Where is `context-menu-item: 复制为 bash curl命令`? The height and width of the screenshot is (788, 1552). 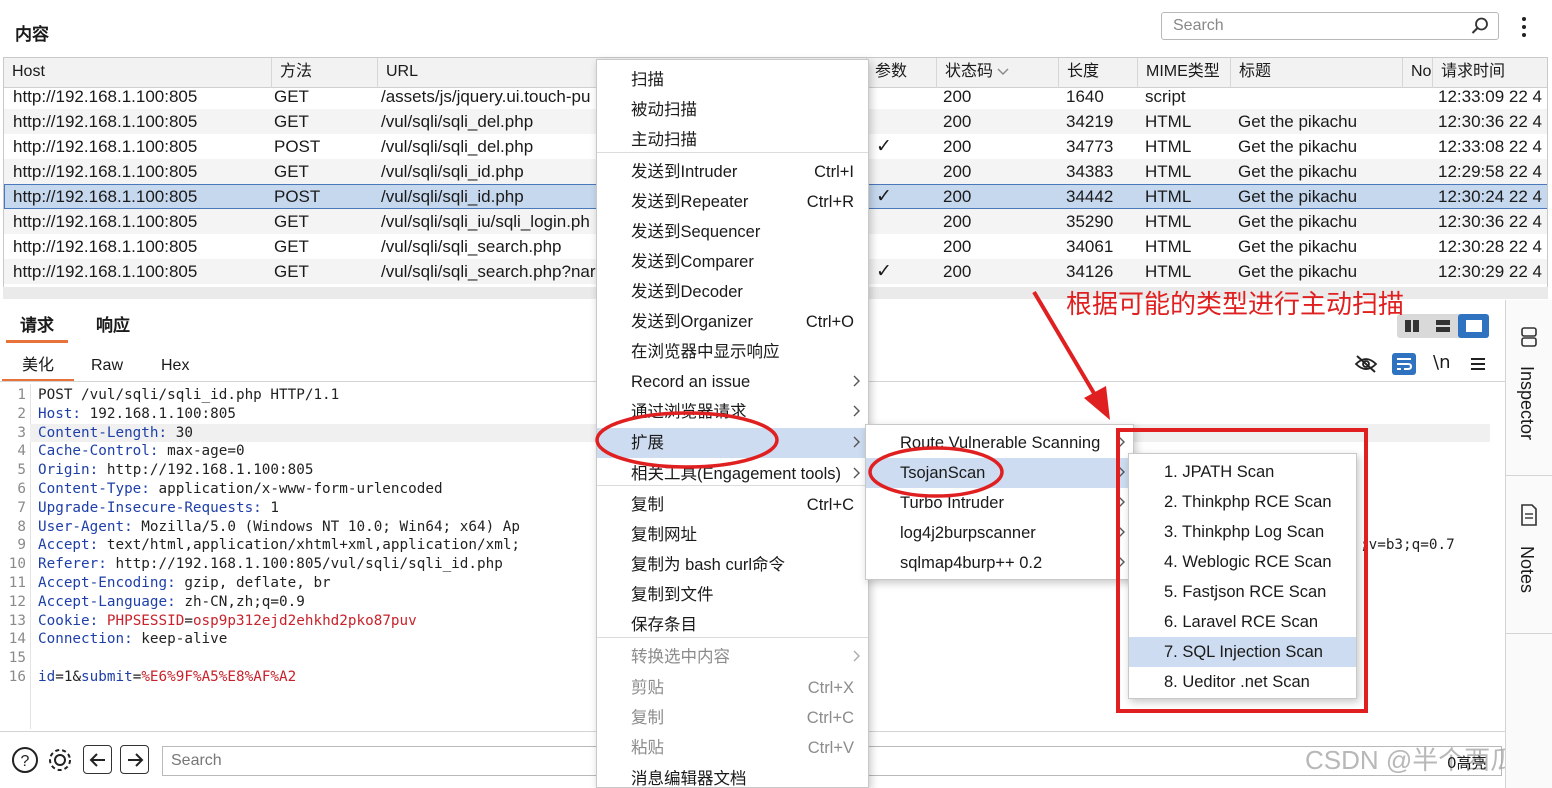
context-menu-item: 复制为 bash curl命令 is located at coordinates (732, 565).